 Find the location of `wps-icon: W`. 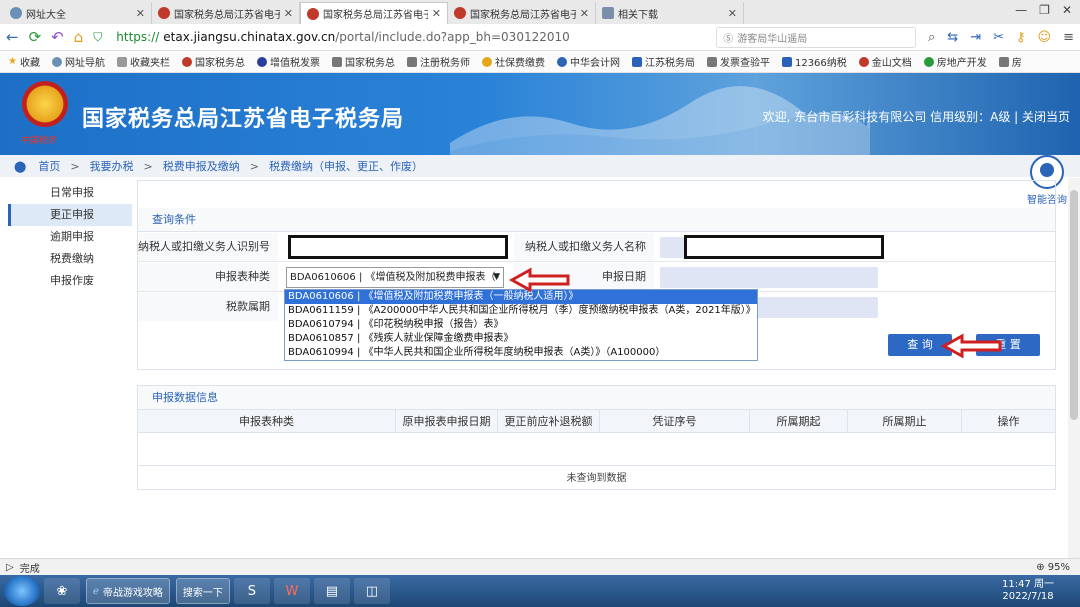

wps-icon: W is located at coordinates (291, 591).